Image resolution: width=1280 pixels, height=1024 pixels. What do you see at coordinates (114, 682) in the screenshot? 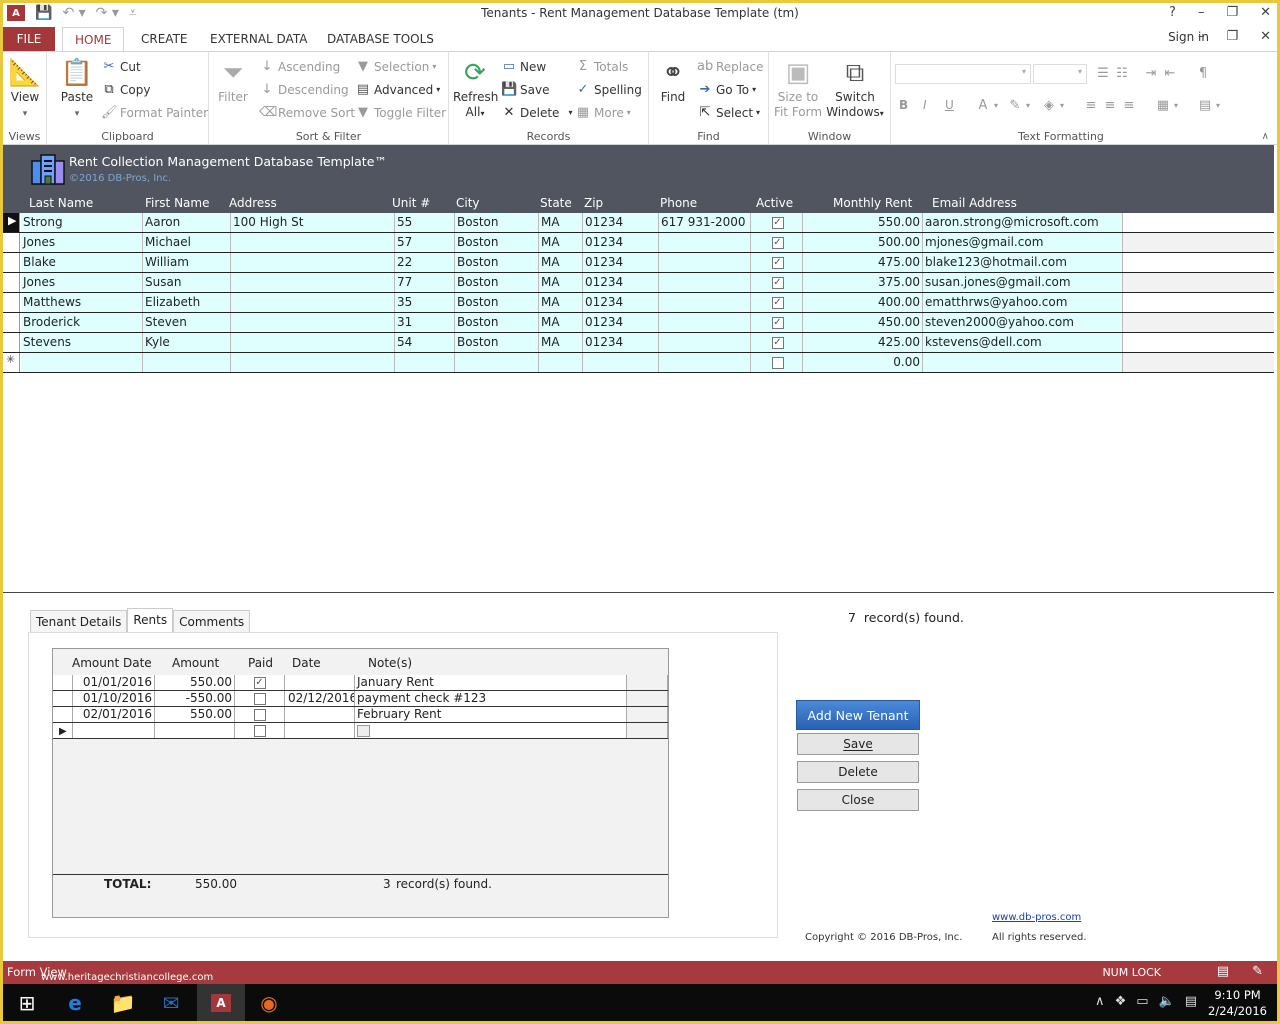
I see `amount-date-cell: 01/01/2016` at bounding box center [114, 682].